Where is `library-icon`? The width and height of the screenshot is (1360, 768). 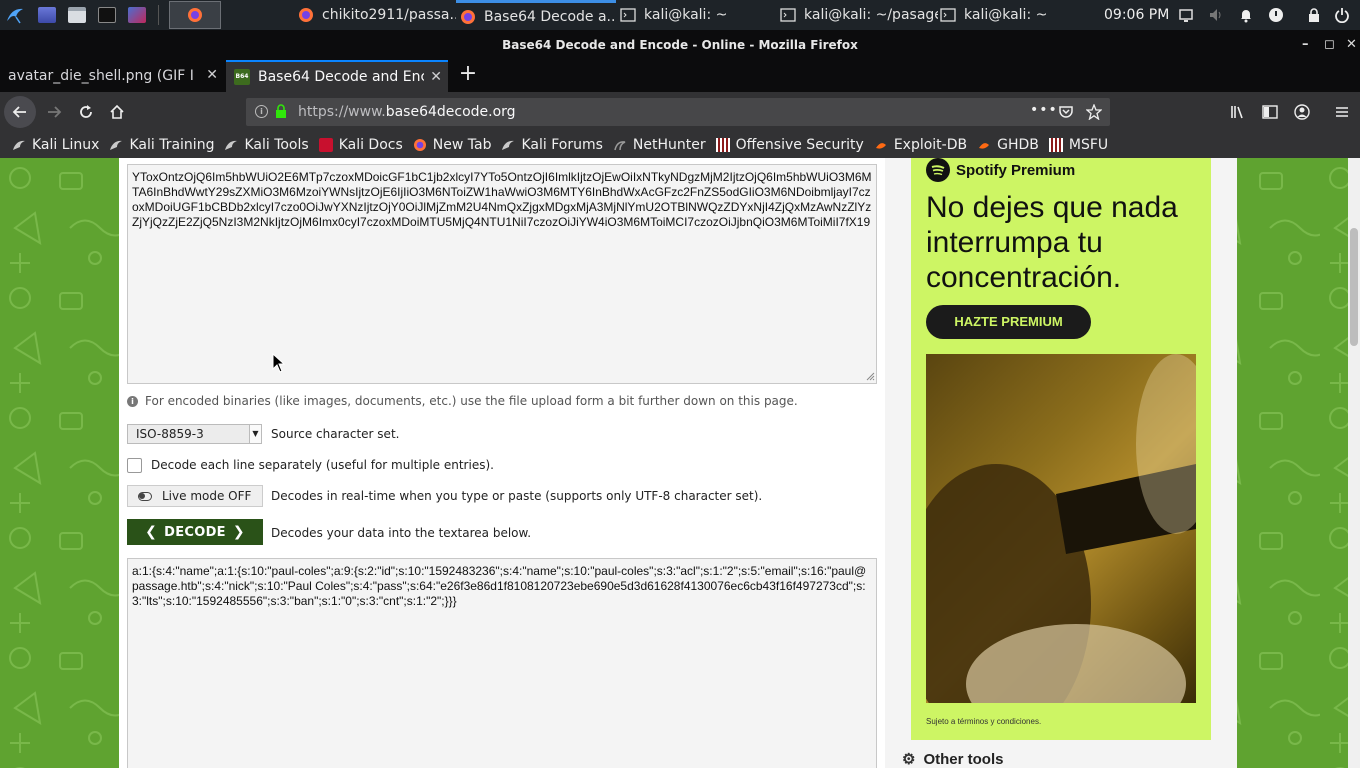
library-icon is located at coordinates (1238, 112).